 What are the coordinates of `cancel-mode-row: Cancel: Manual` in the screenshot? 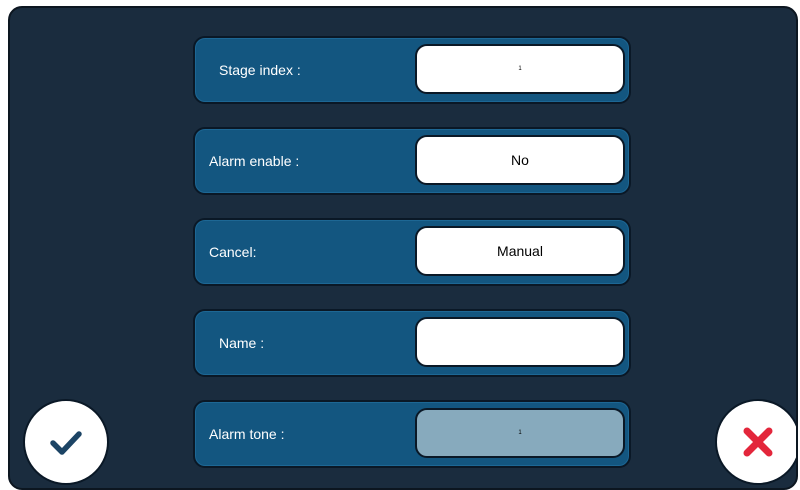 It's located at (412, 252).